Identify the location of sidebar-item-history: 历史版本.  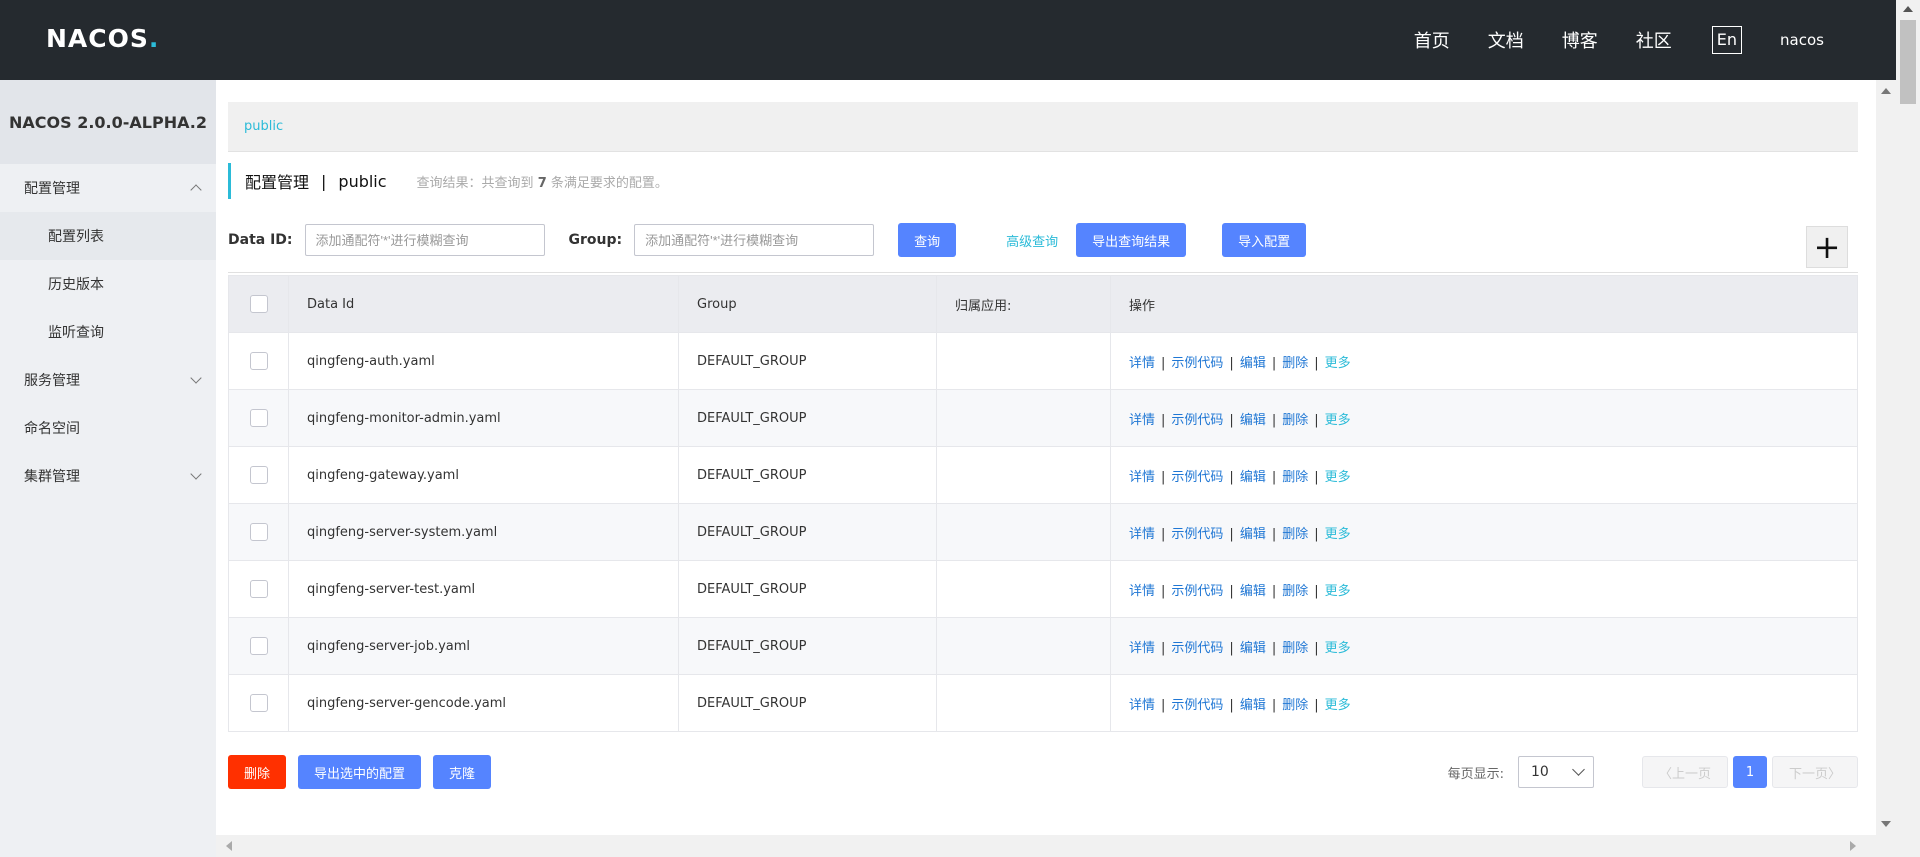
(108, 284).